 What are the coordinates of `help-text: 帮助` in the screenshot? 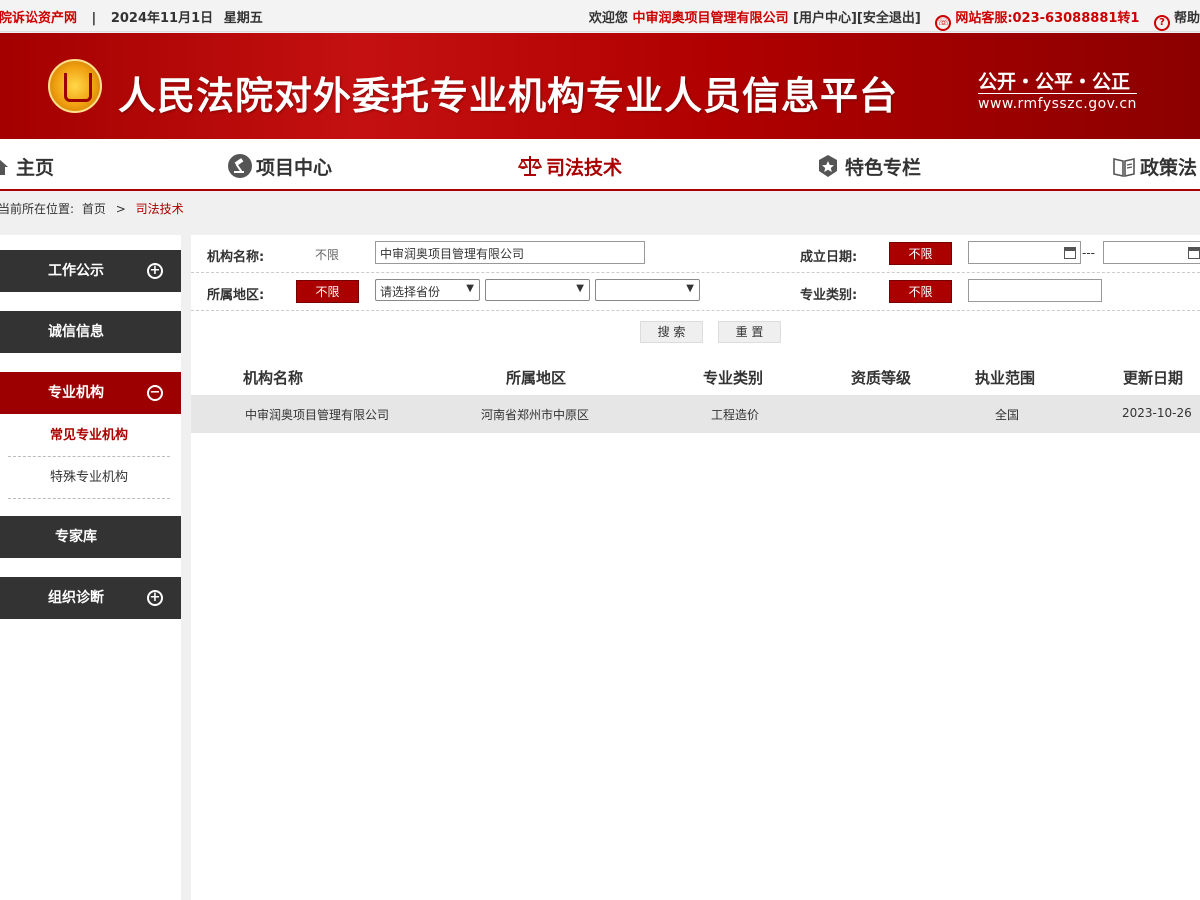 It's located at (1186, 18).